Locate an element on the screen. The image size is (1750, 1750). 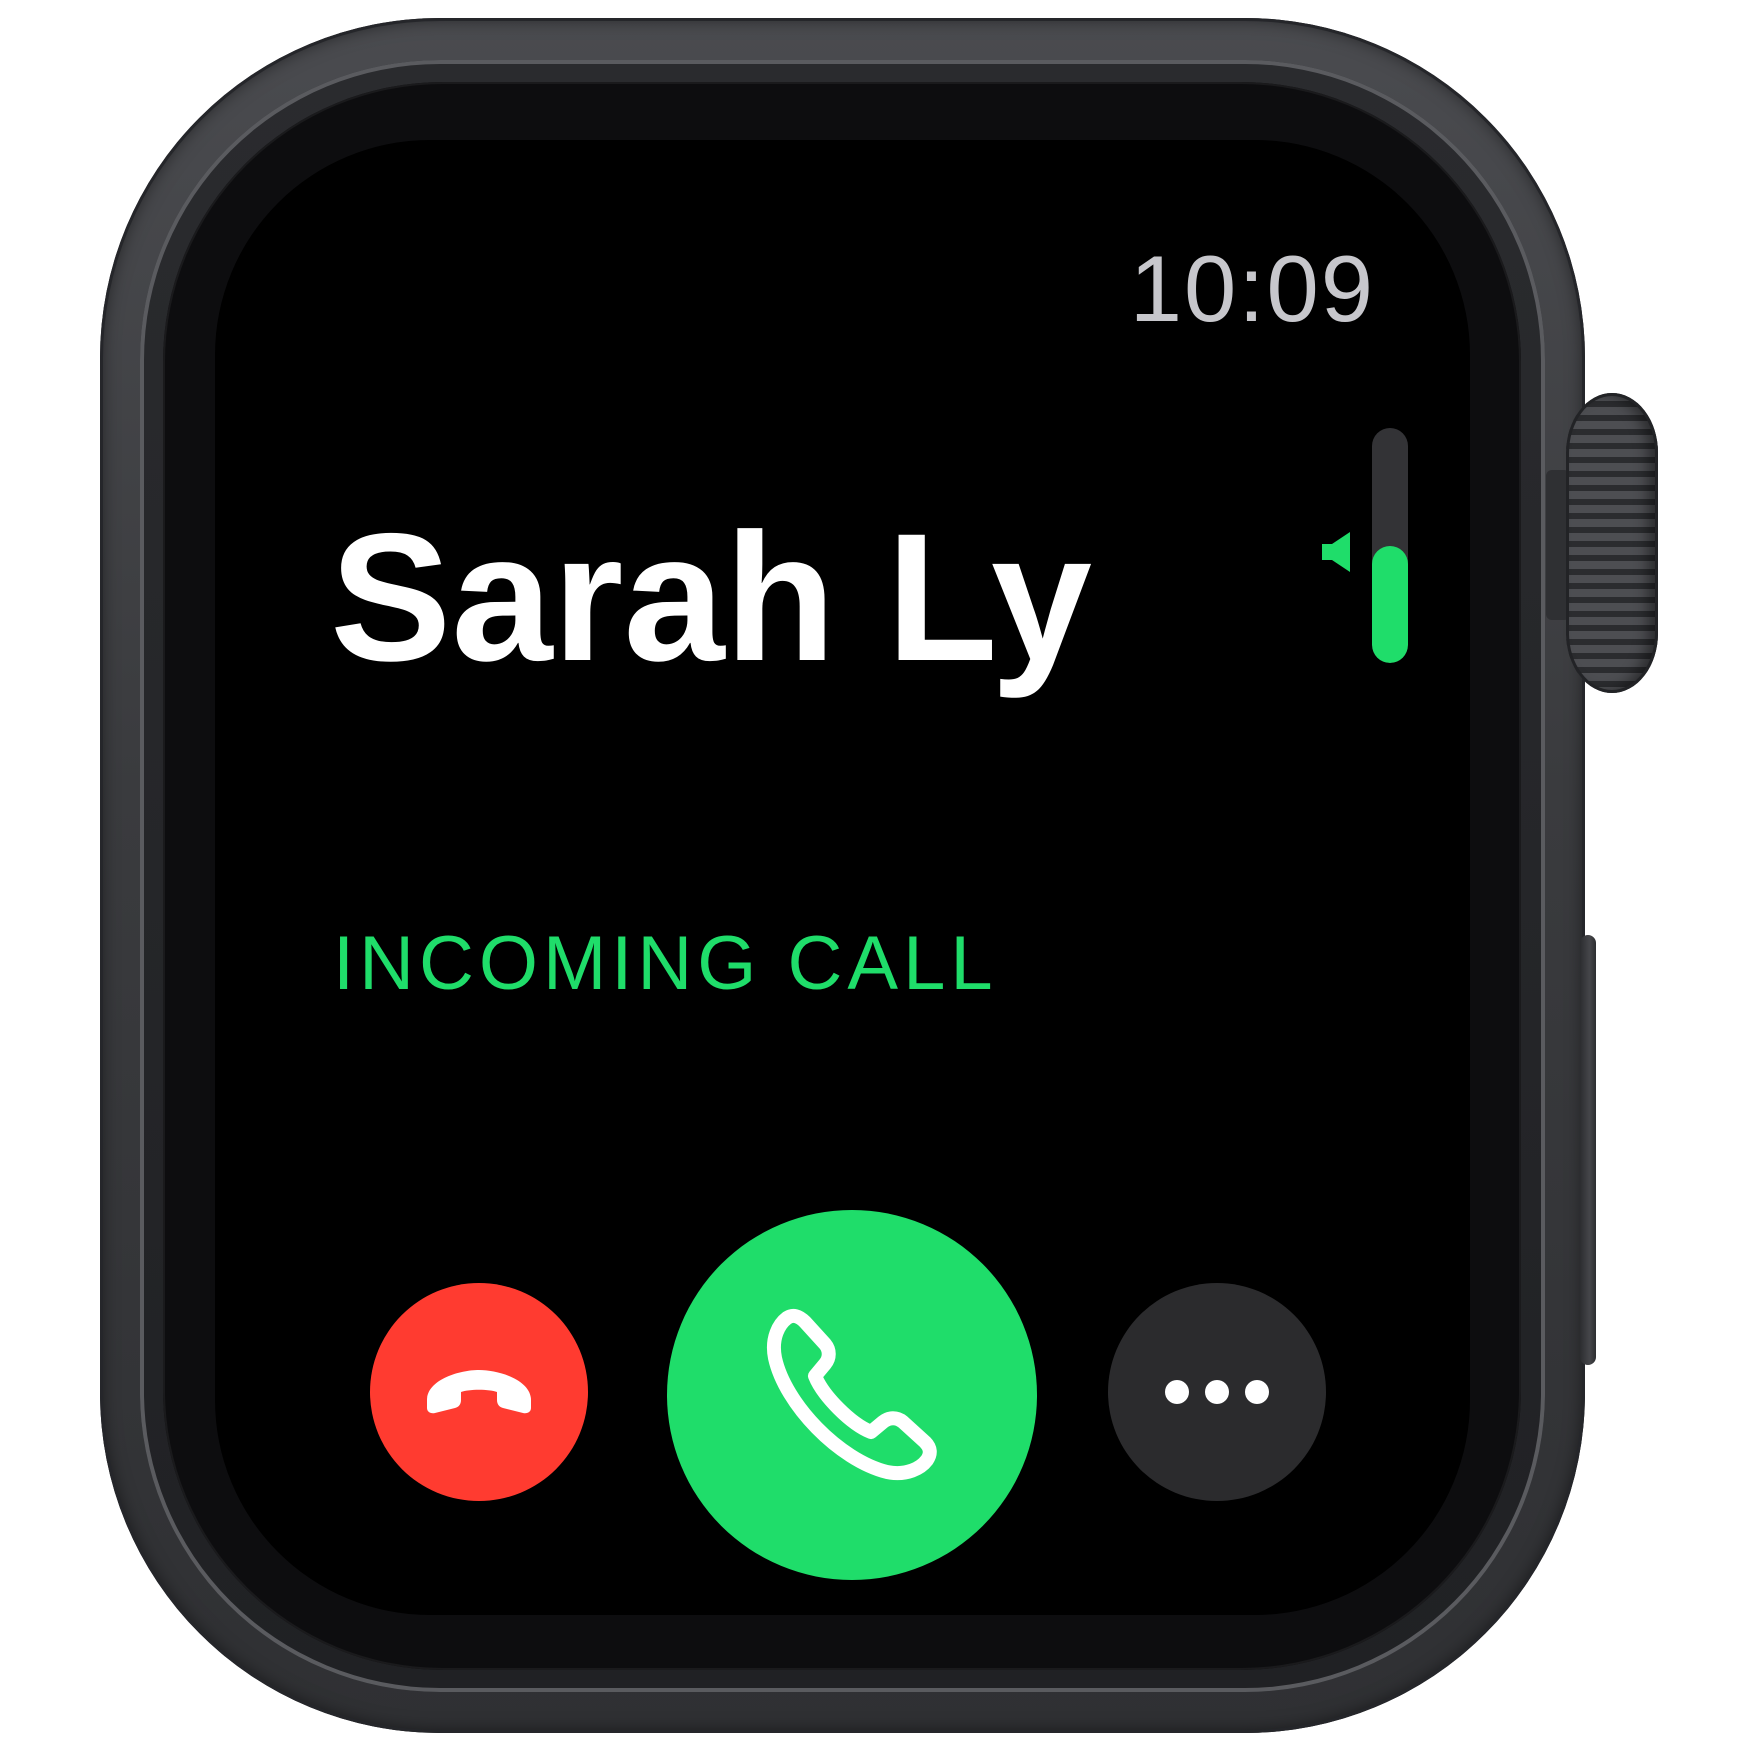
digital-crown is located at coordinates (1612, 543).